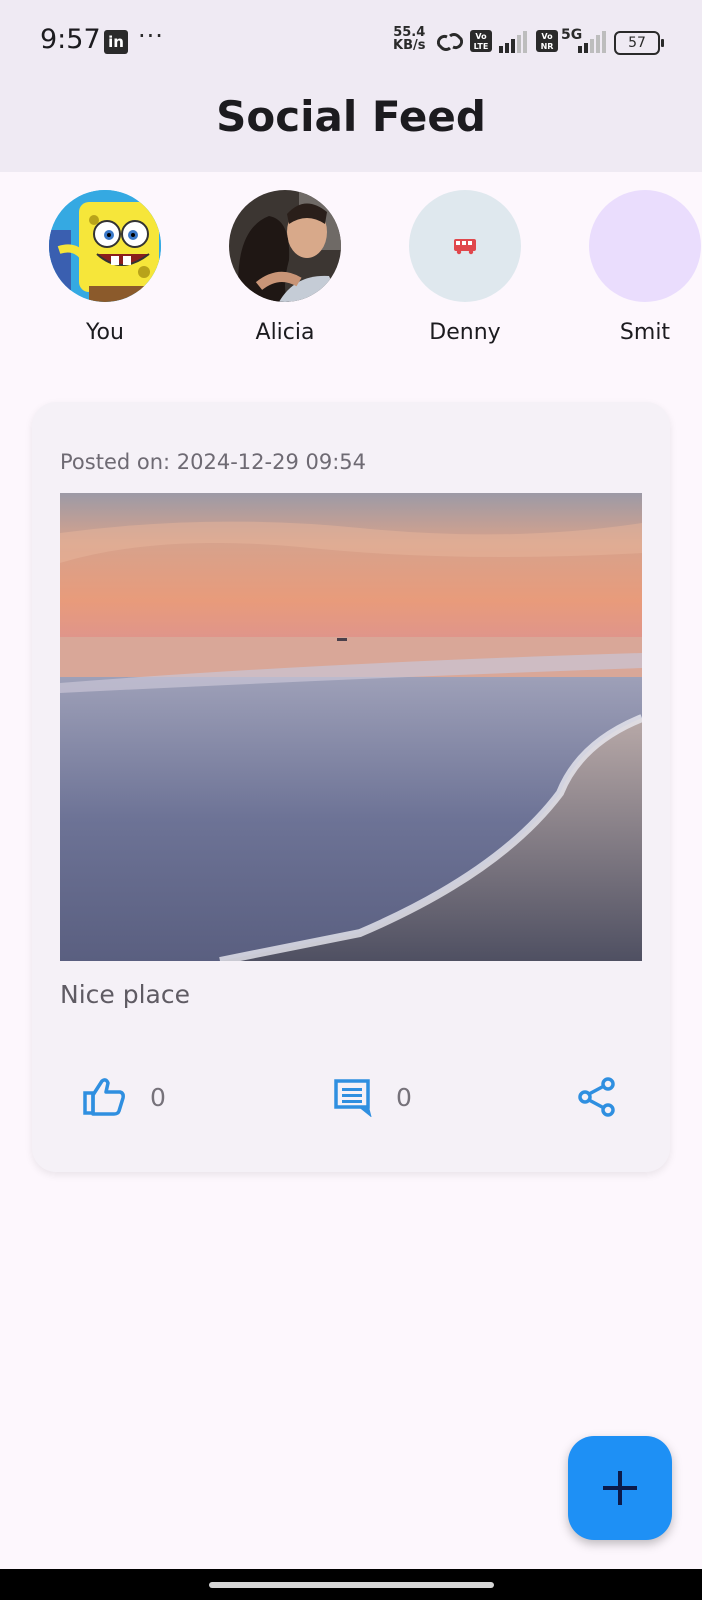 The height and width of the screenshot is (1600, 702). Describe the element at coordinates (465, 332) in the screenshot. I see `story-name-denny: Denny` at that location.